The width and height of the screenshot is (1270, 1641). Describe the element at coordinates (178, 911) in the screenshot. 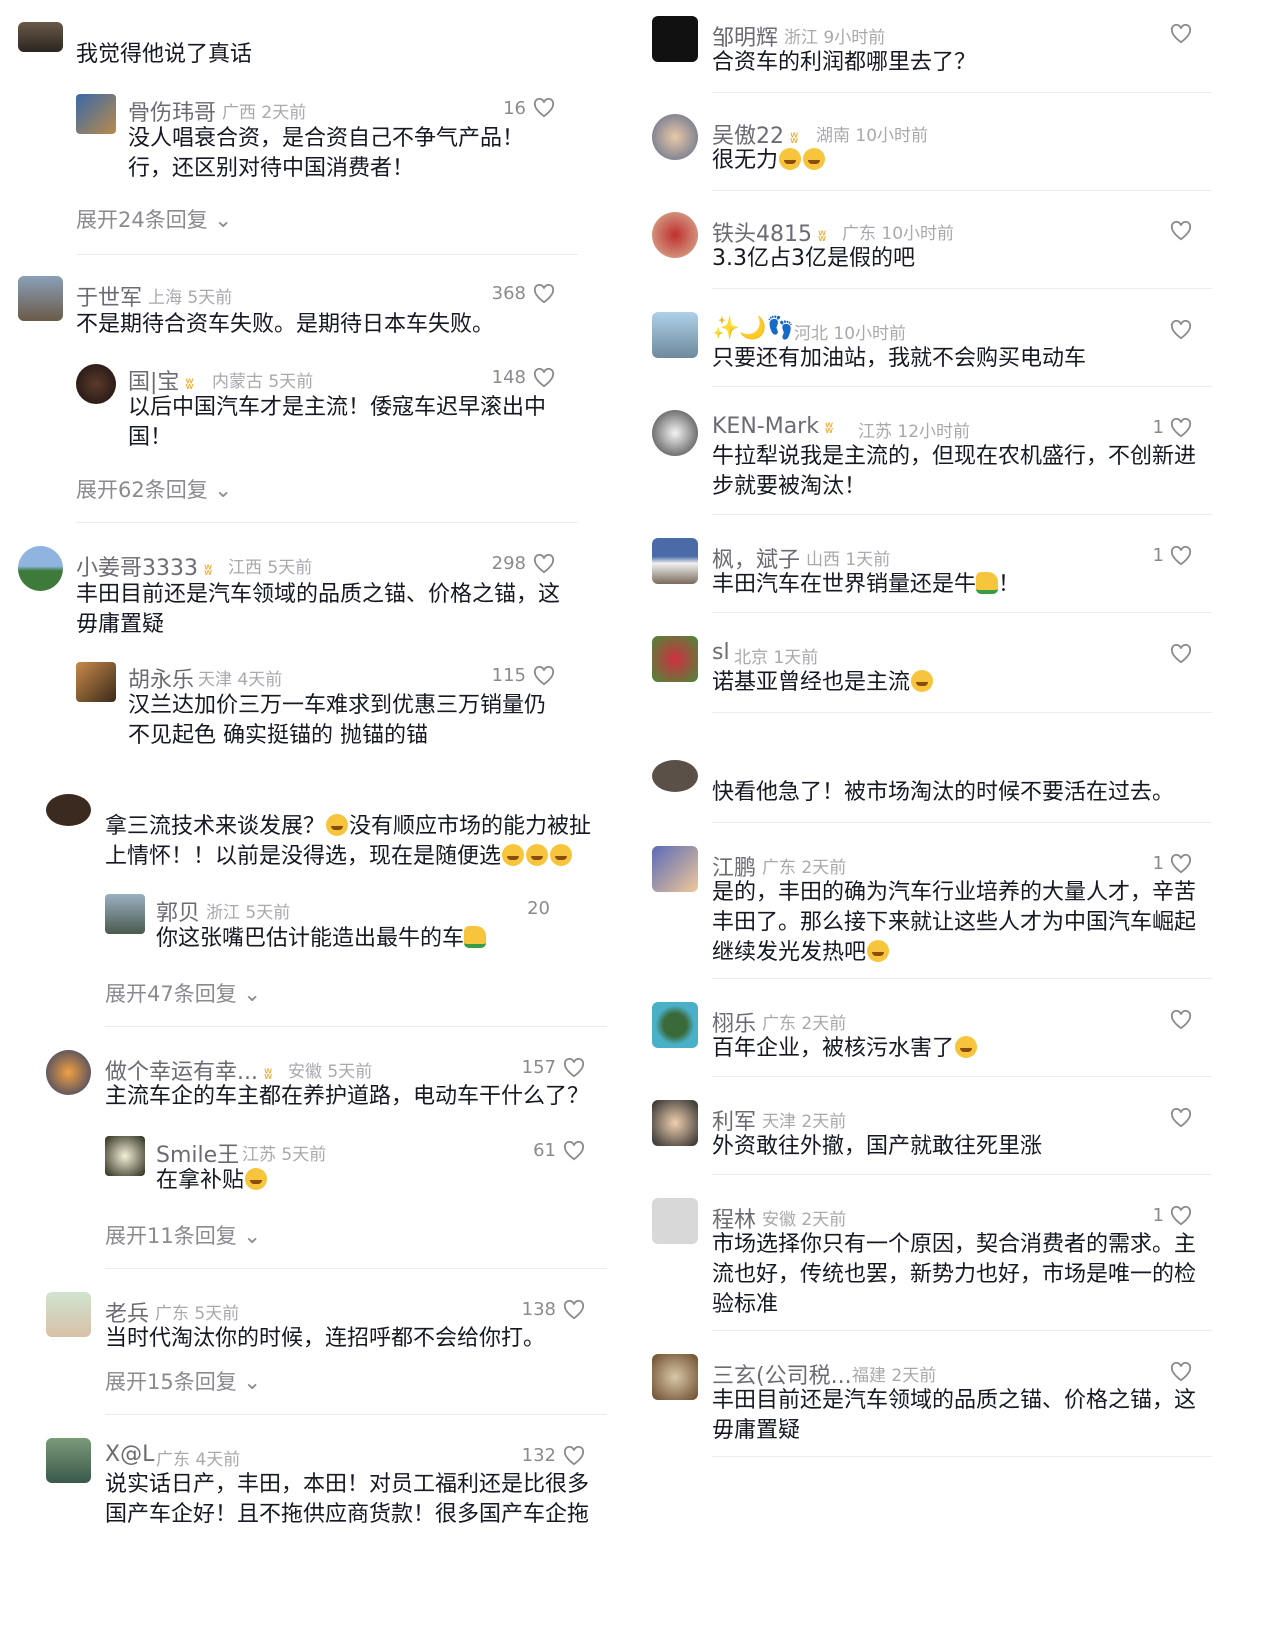

I see `username: 郭贝` at that location.